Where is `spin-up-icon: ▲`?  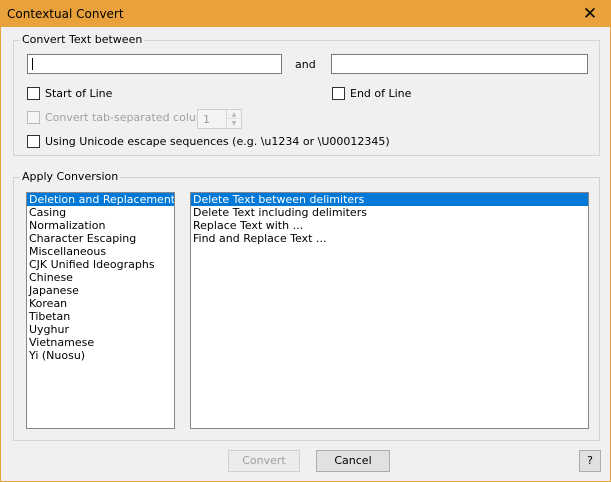 spin-up-icon: ▲ is located at coordinates (234, 114).